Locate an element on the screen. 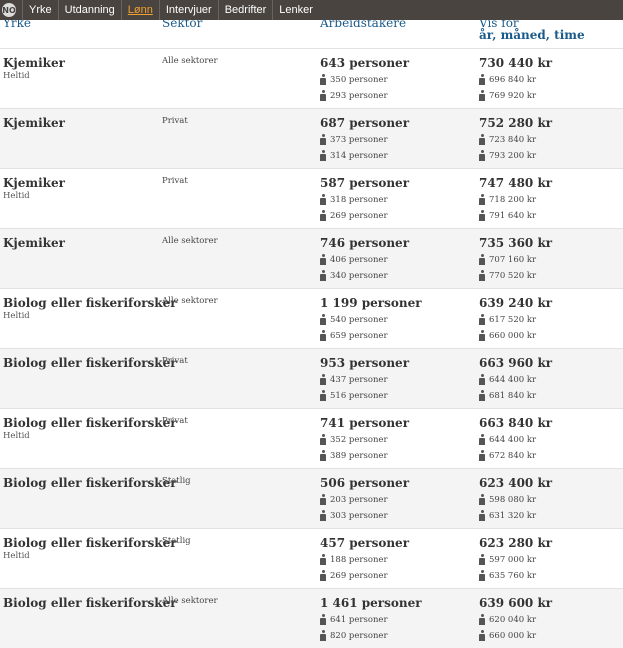 The width and height of the screenshot is (623, 648). employee-group-2: 314 personer is located at coordinates (354, 155).